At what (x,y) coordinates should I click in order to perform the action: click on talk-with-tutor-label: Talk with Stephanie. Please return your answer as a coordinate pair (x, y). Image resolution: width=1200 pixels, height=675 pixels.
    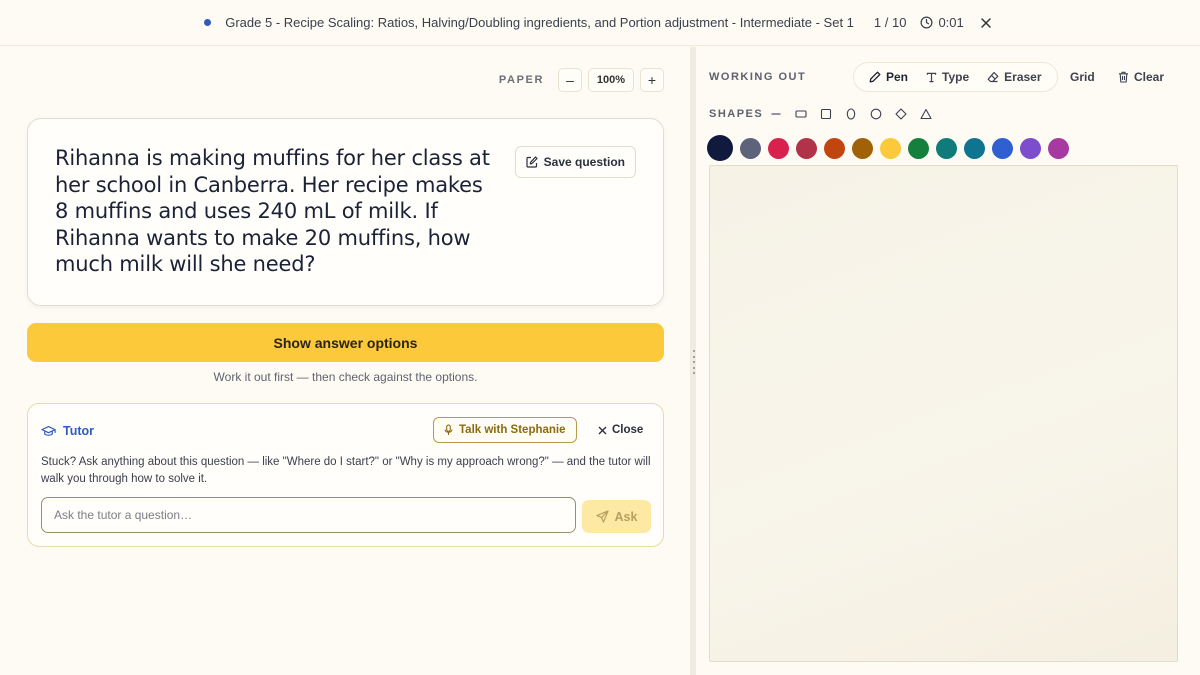
    Looking at the image, I should click on (512, 430).